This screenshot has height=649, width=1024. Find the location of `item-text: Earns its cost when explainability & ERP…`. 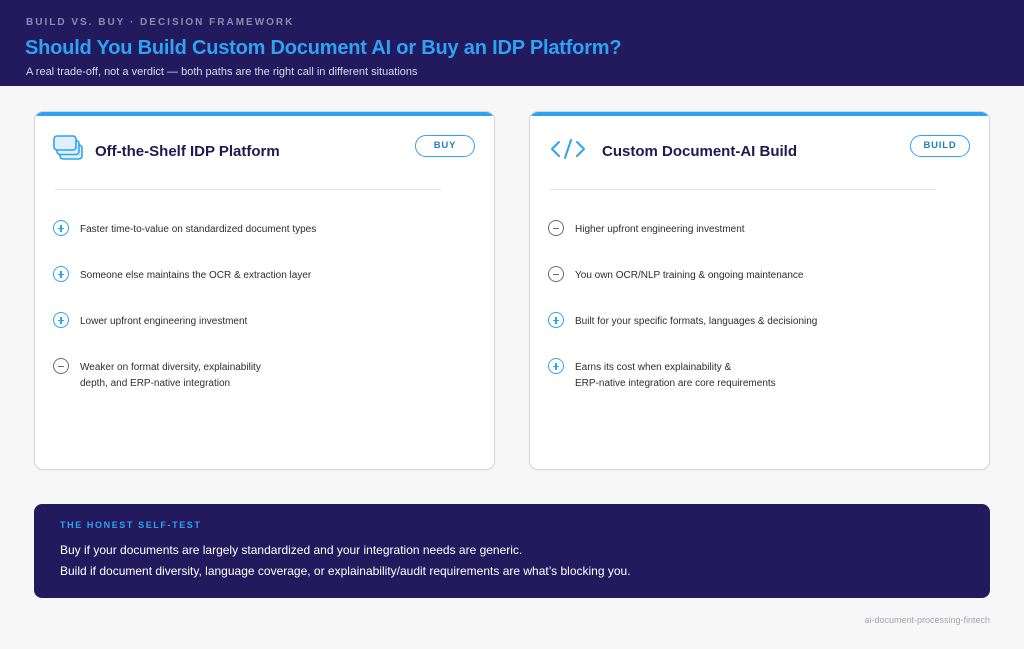

item-text: Earns its cost when explainability & ERP… is located at coordinates (765, 376).